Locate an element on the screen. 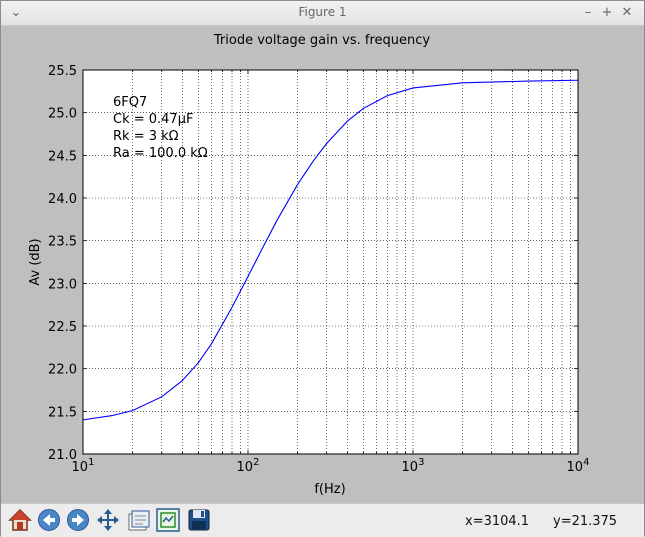 This screenshot has height=537, width=645. pan-button is located at coordinates (108, 520).